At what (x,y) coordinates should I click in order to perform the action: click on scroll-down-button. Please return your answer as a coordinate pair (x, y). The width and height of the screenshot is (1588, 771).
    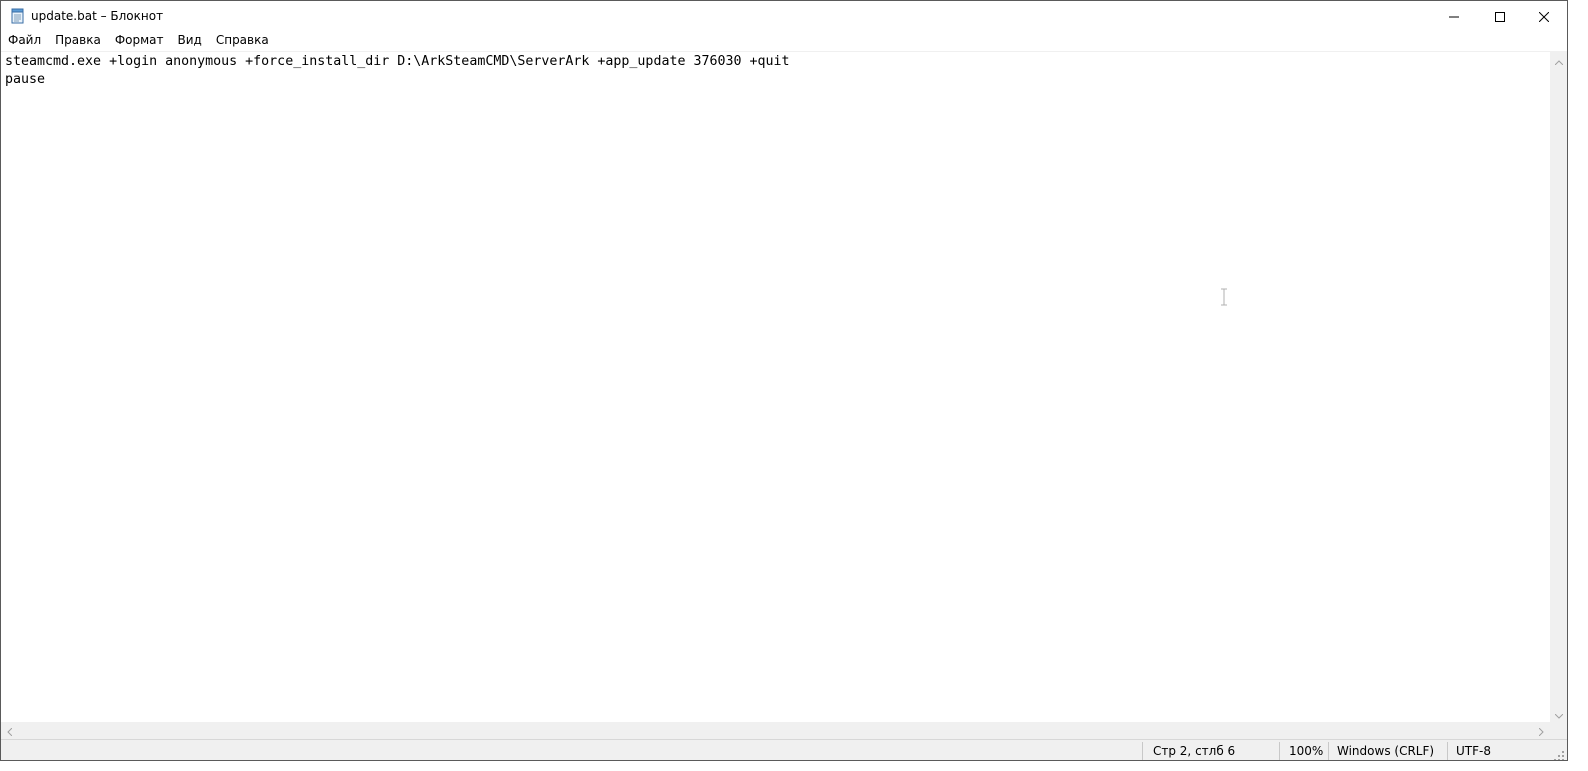
    Looking at the image, I should click on (1558, 713).